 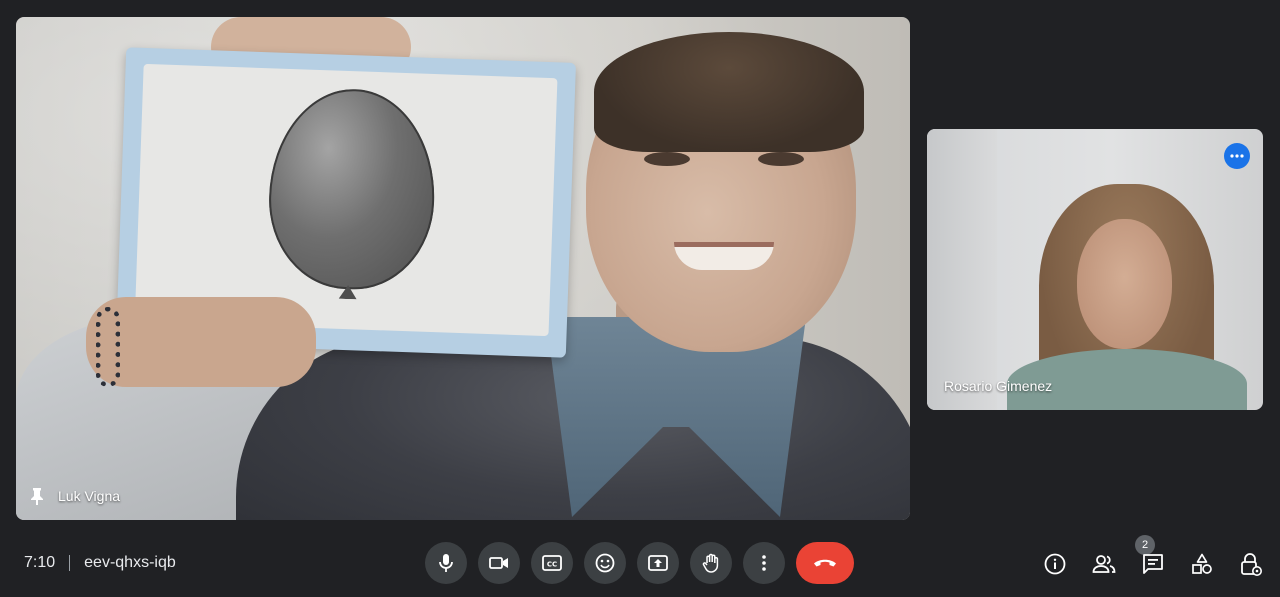 What do you see at coordinates (37, 496) in the screenshot?
I see `pin-icon` at bounding box center [37, 496].